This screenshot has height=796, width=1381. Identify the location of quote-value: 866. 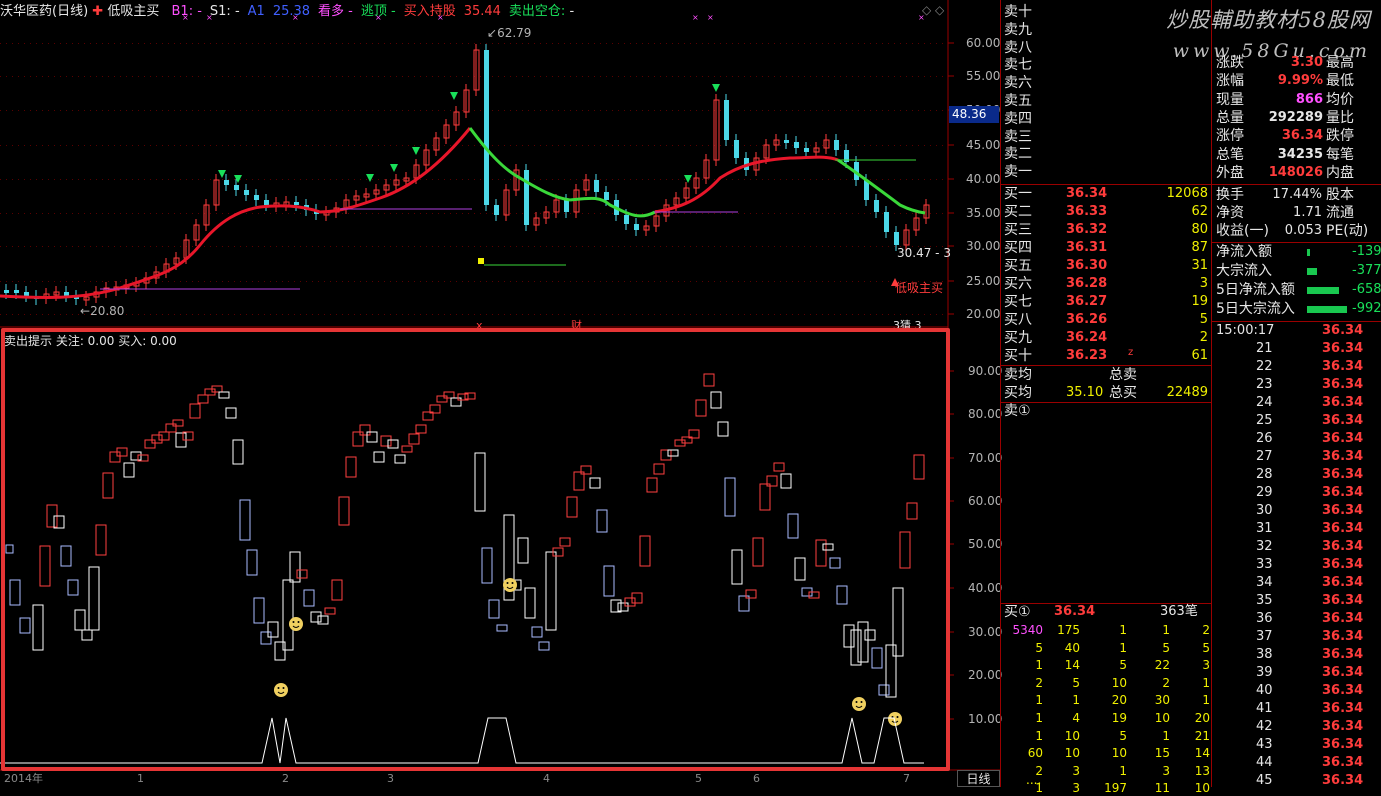
(1309, 99).